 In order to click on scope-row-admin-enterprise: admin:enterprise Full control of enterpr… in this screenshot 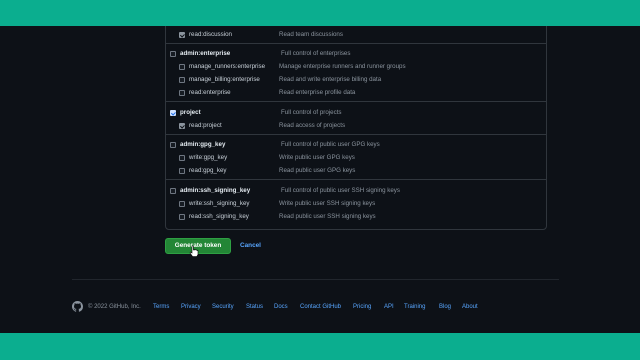, I will do `click(356, 54)`.